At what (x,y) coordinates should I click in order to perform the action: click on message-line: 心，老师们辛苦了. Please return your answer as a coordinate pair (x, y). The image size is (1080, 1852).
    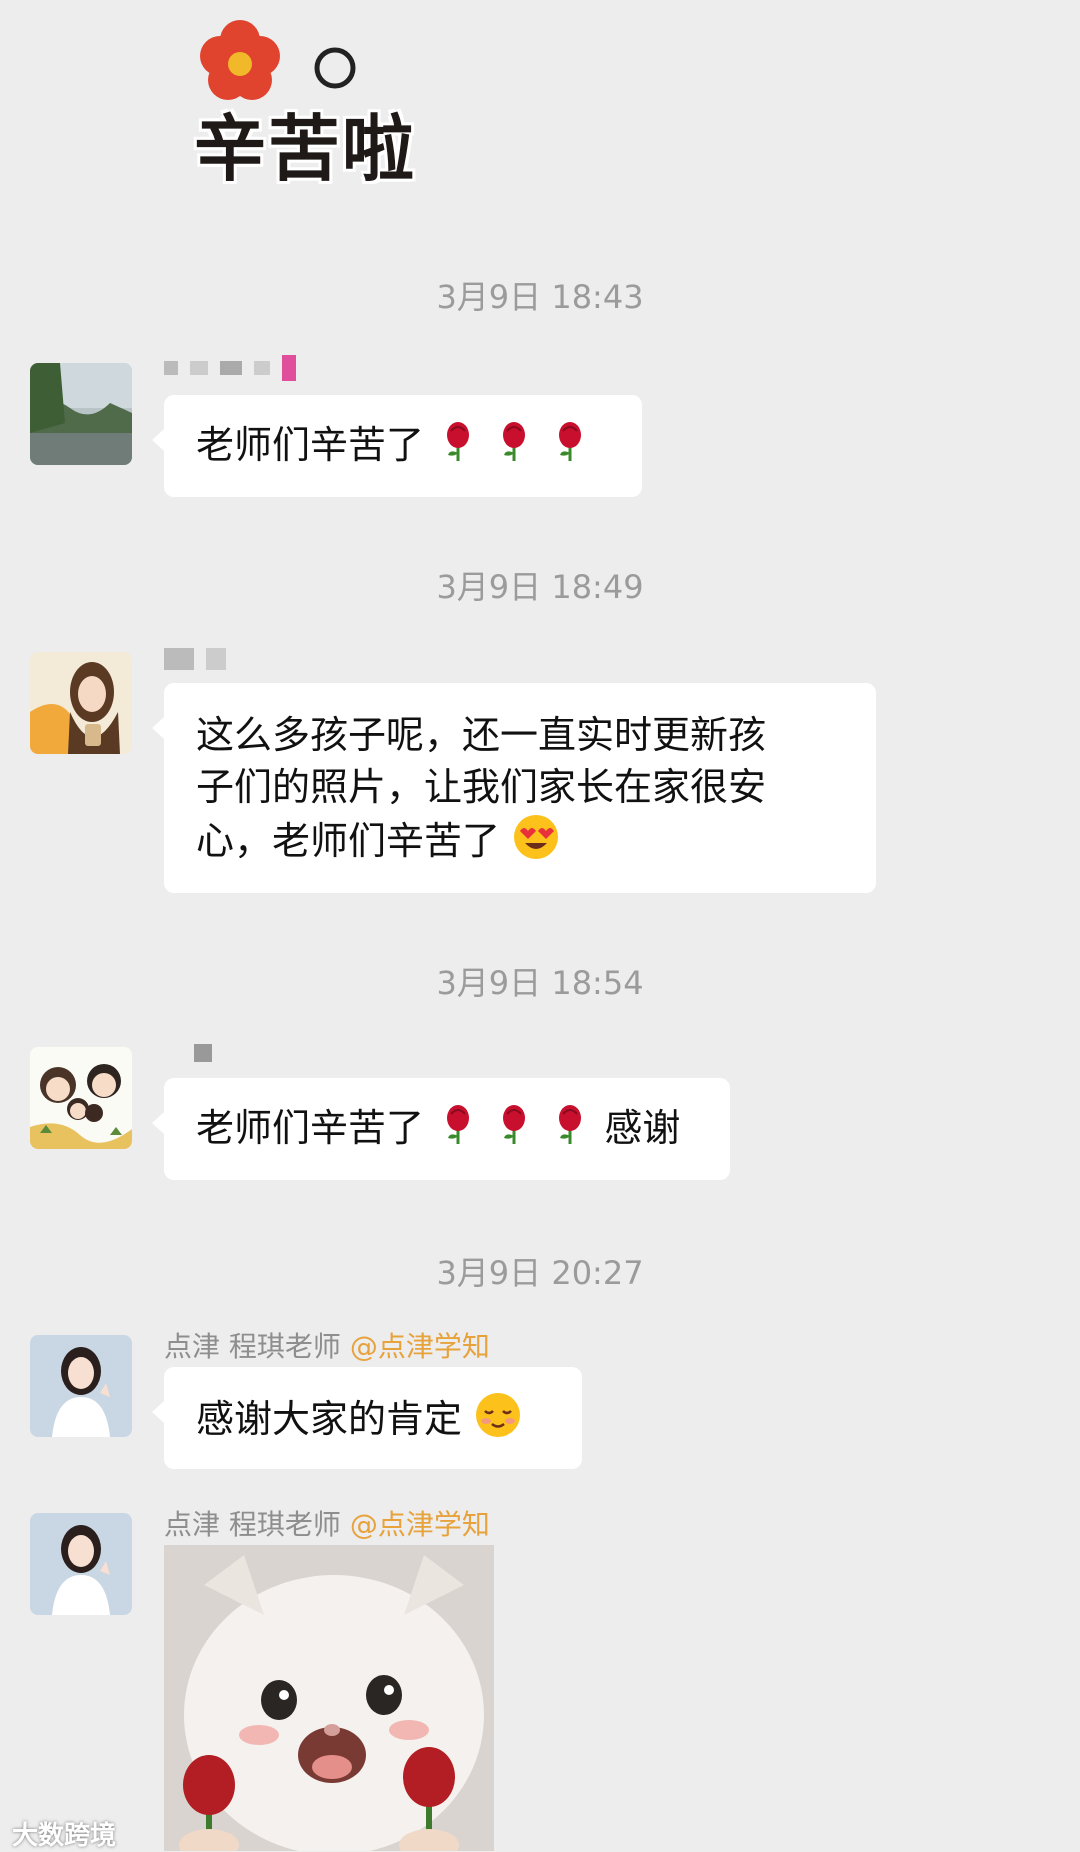
    Looking at the image, I should click on (348, 841).